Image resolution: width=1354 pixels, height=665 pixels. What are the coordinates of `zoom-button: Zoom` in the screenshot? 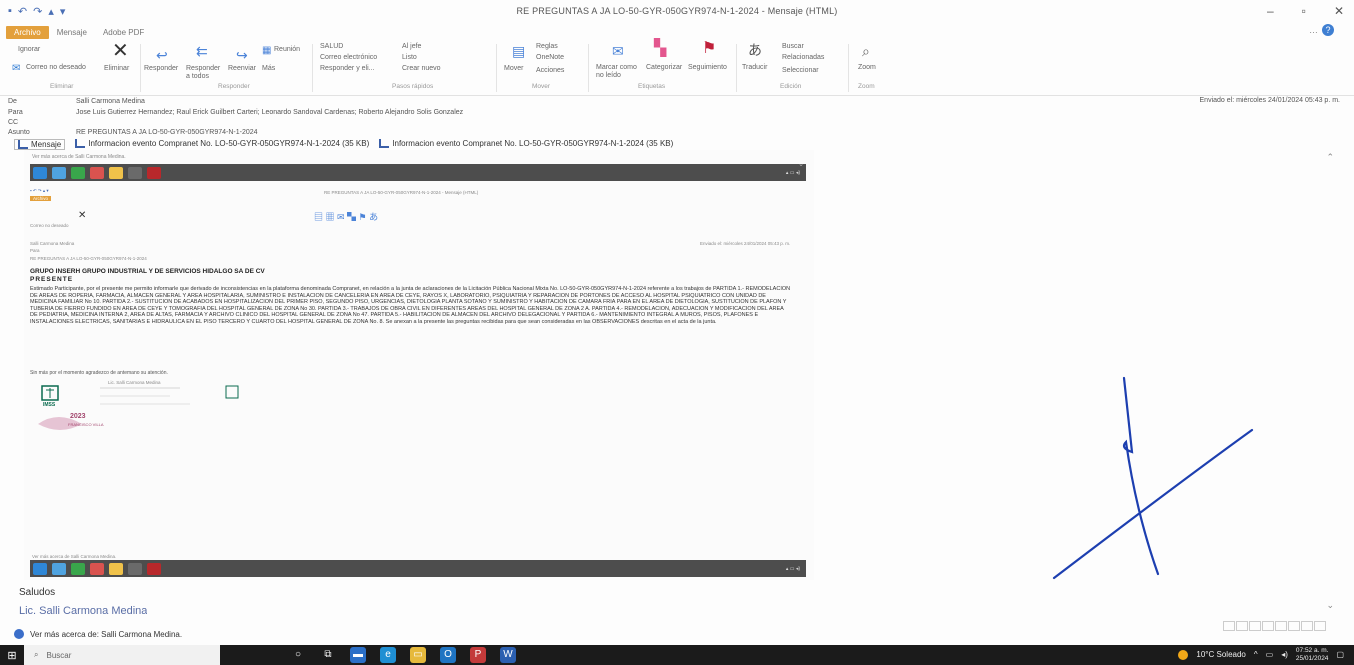 It's located at (867, 67).